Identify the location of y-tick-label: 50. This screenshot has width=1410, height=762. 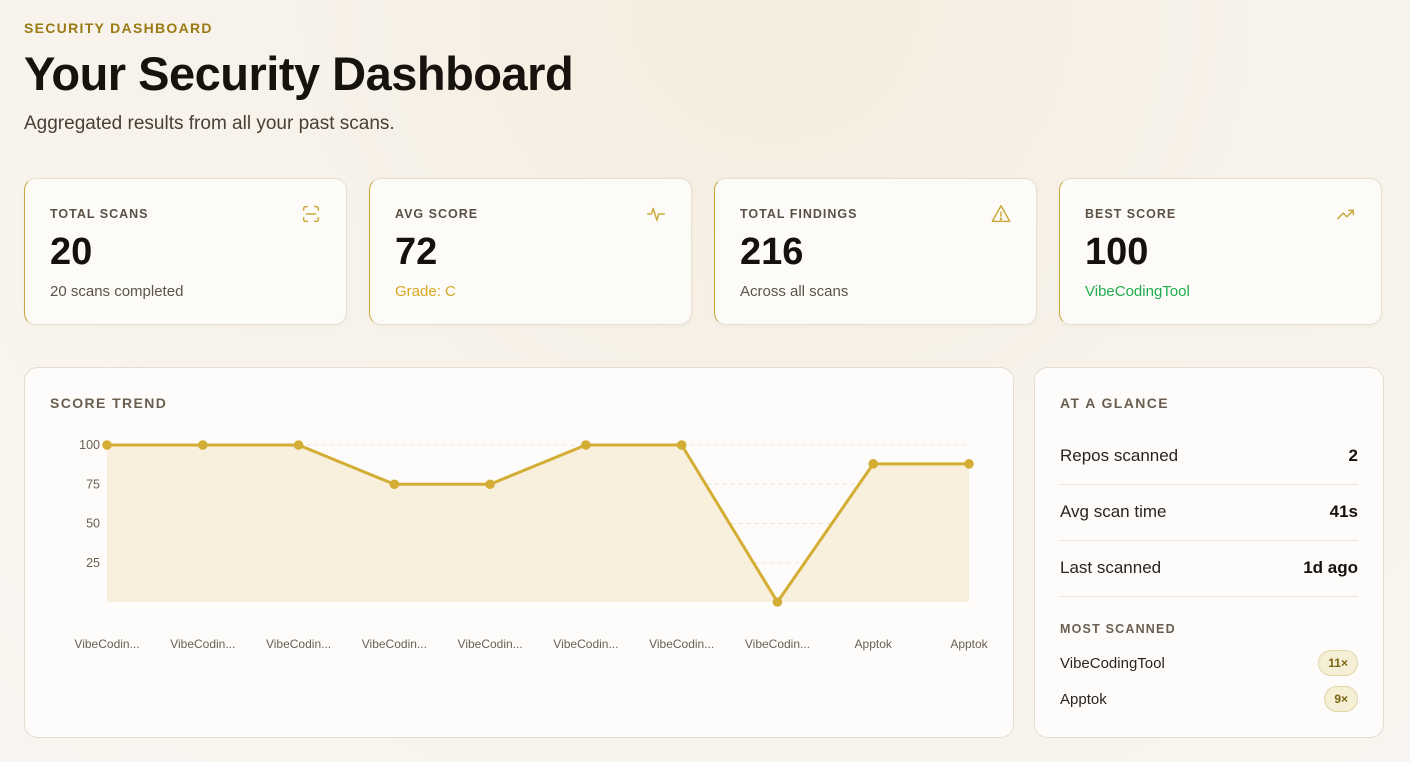
(93, 524).